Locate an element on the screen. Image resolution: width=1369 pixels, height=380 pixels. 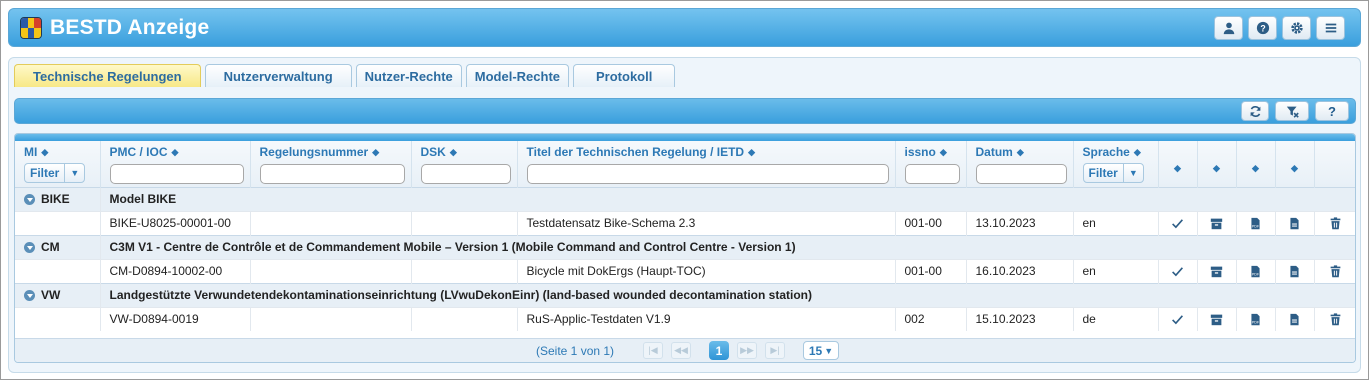
column-header-regelungsnummer: Regelungsnummer ◆ is located at coordinates (331, 164).